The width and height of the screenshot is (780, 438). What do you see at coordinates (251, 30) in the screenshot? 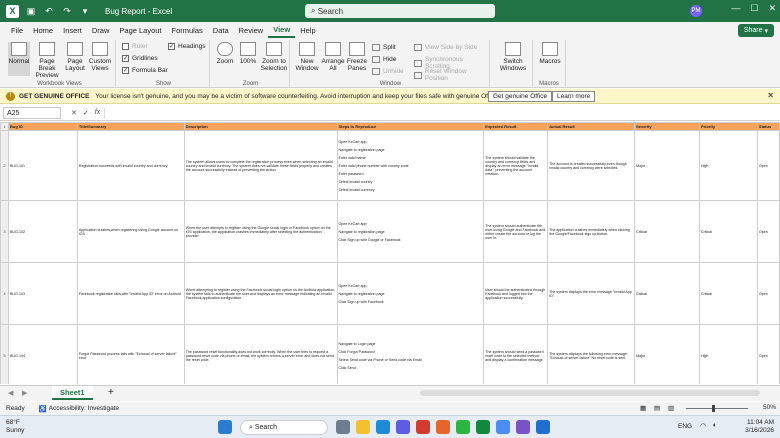
I see `tab-review: Review` at bounding box center [251, 30].